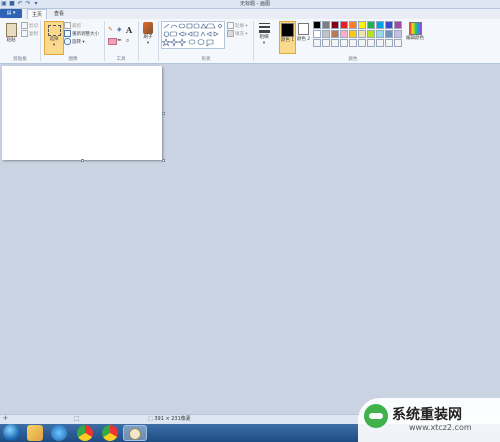 The width and height of the screenshot is (500, 442). I want to click on colors-group-label: 颜色, so click(353, 59).